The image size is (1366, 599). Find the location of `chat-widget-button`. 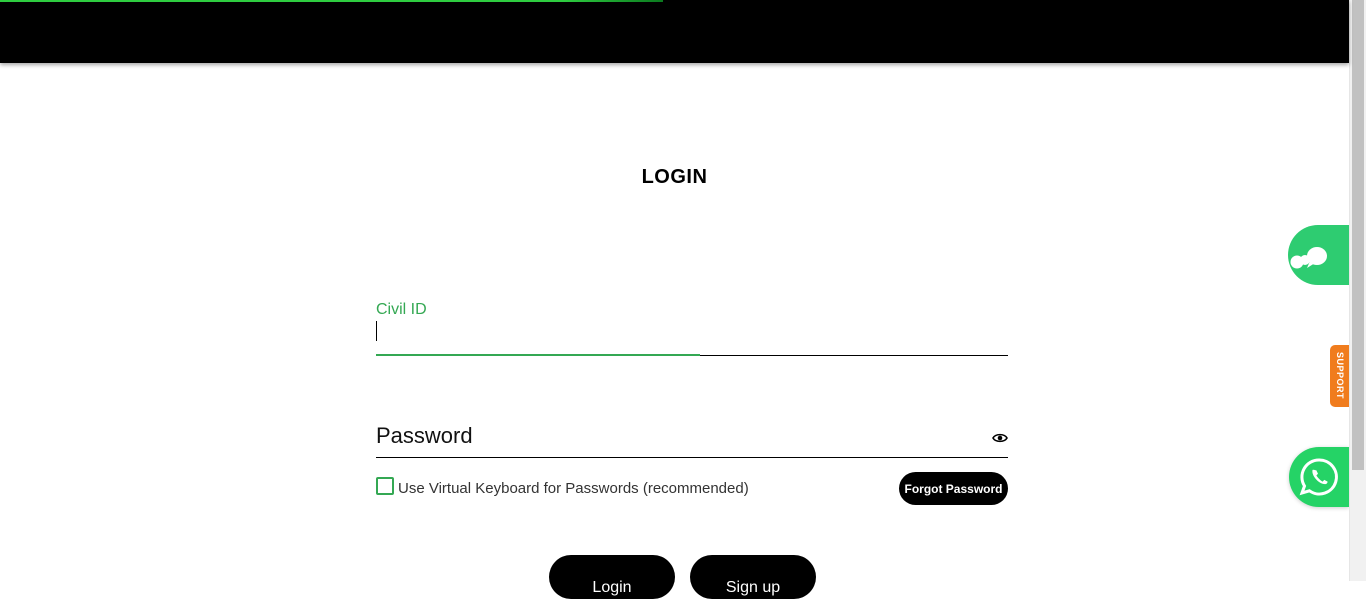

chat-widget-button is located at coordinates (1318, 255).